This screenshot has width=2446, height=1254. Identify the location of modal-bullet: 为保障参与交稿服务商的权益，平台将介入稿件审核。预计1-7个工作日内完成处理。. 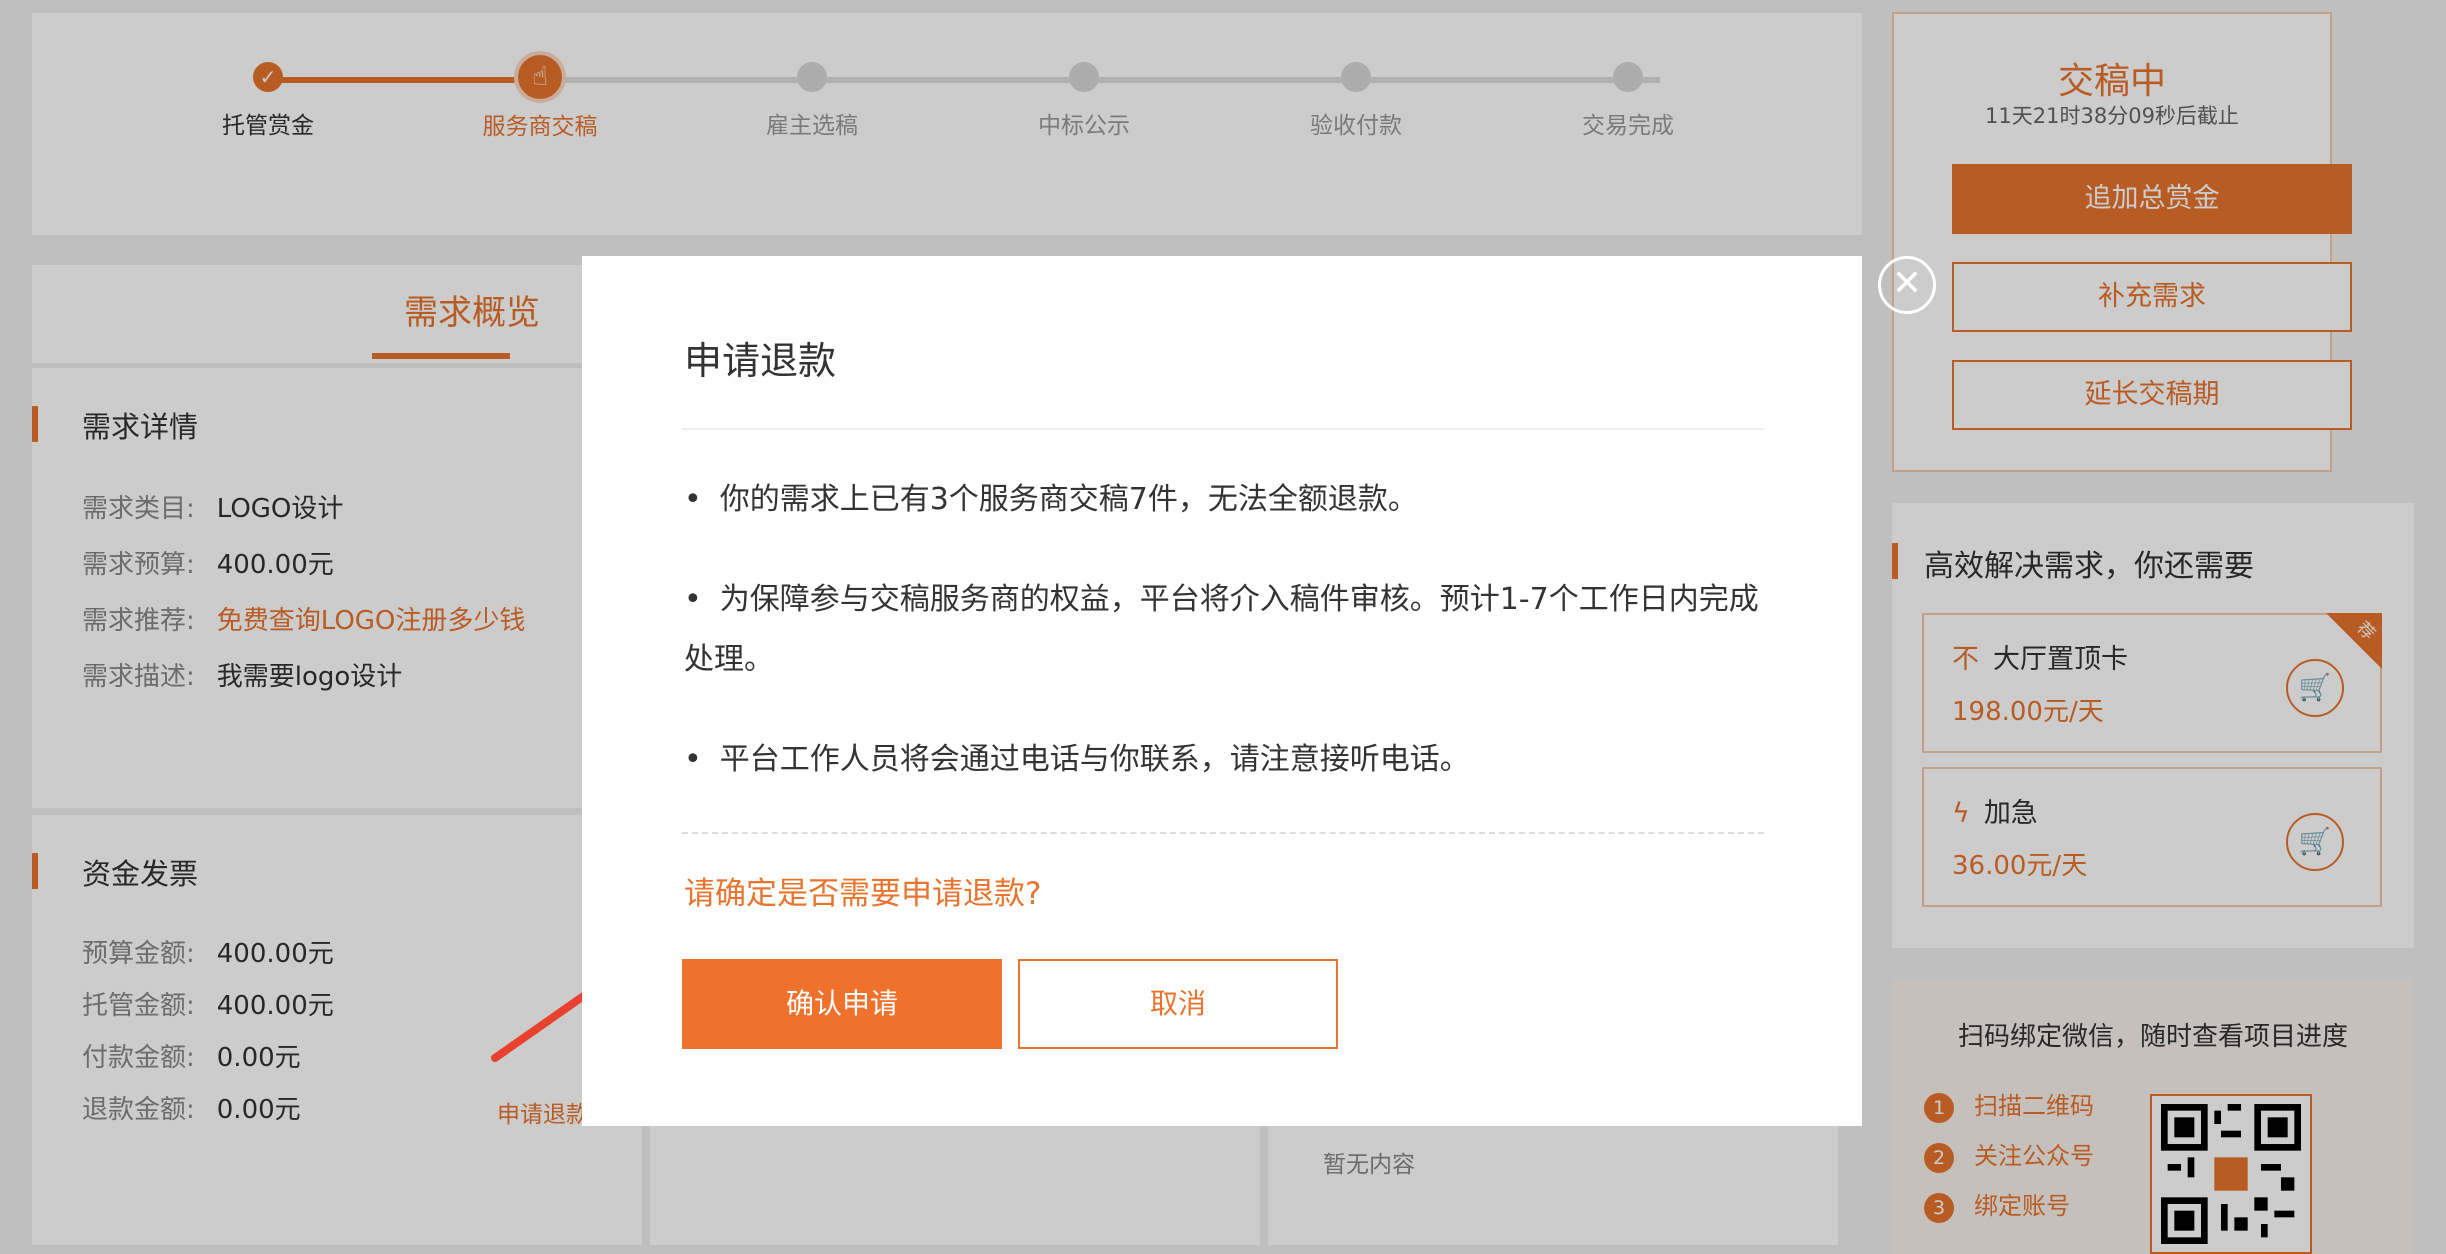
(1224, 630).